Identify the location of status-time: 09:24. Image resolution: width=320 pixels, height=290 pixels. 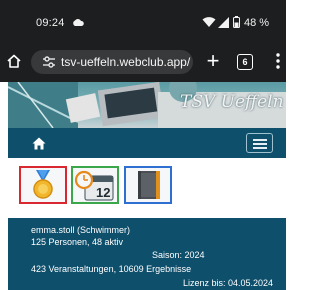
(50, 23).